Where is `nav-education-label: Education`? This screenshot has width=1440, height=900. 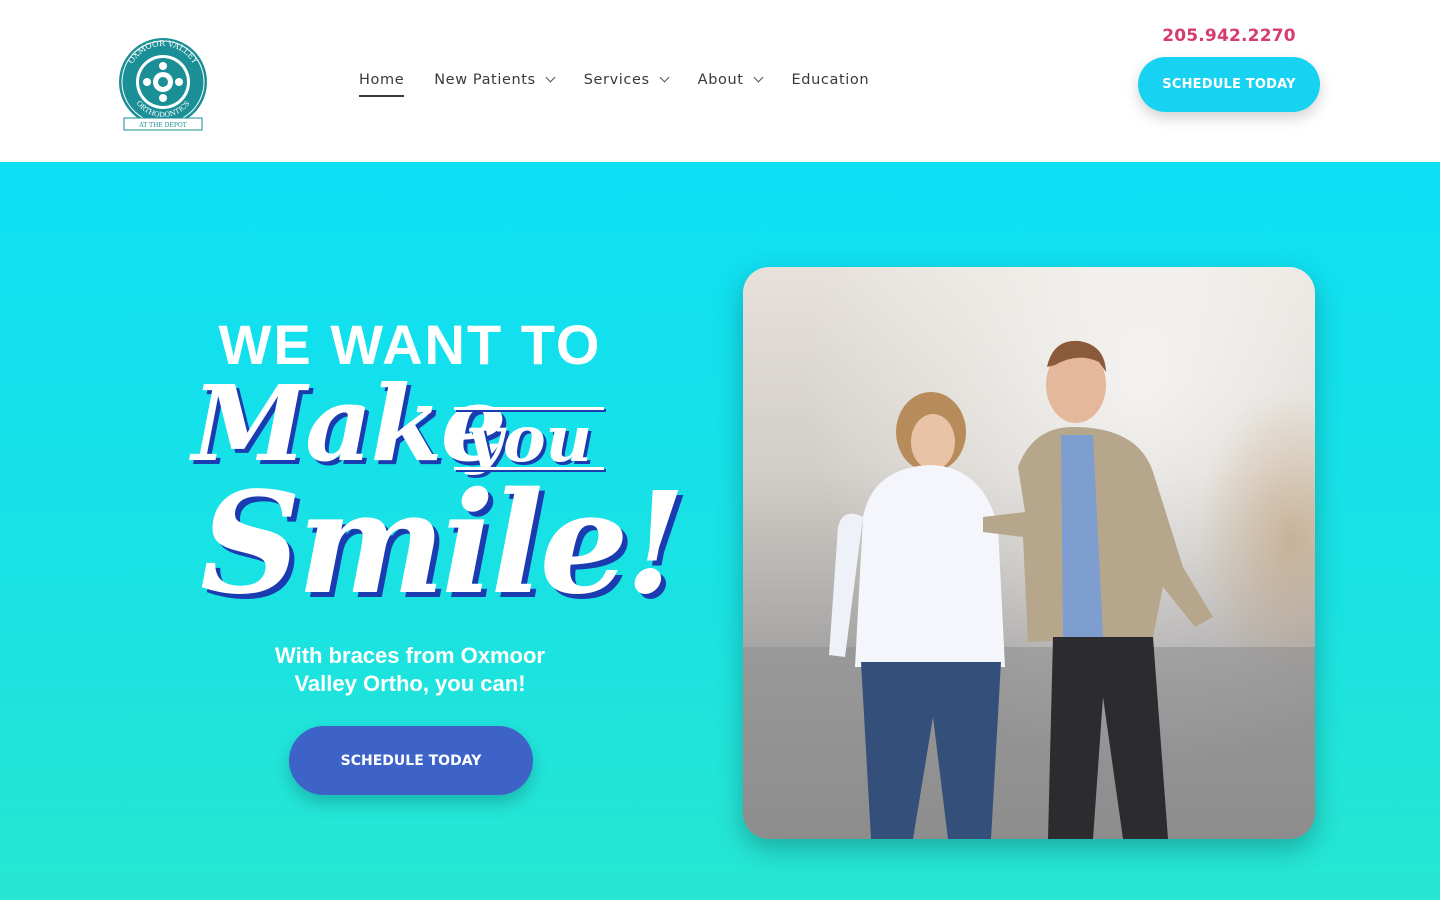 nav-education-label: Education is located at coordinates (830, 80).